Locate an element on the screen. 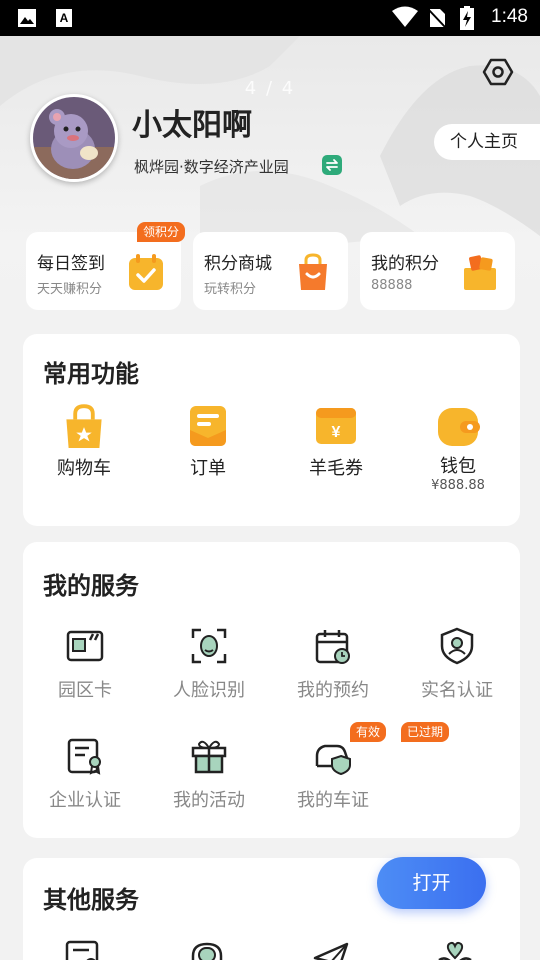 Image resolution: width=540 pixels, height=960 pixels. paper-plane-icon is located at coordinates (331, 949).